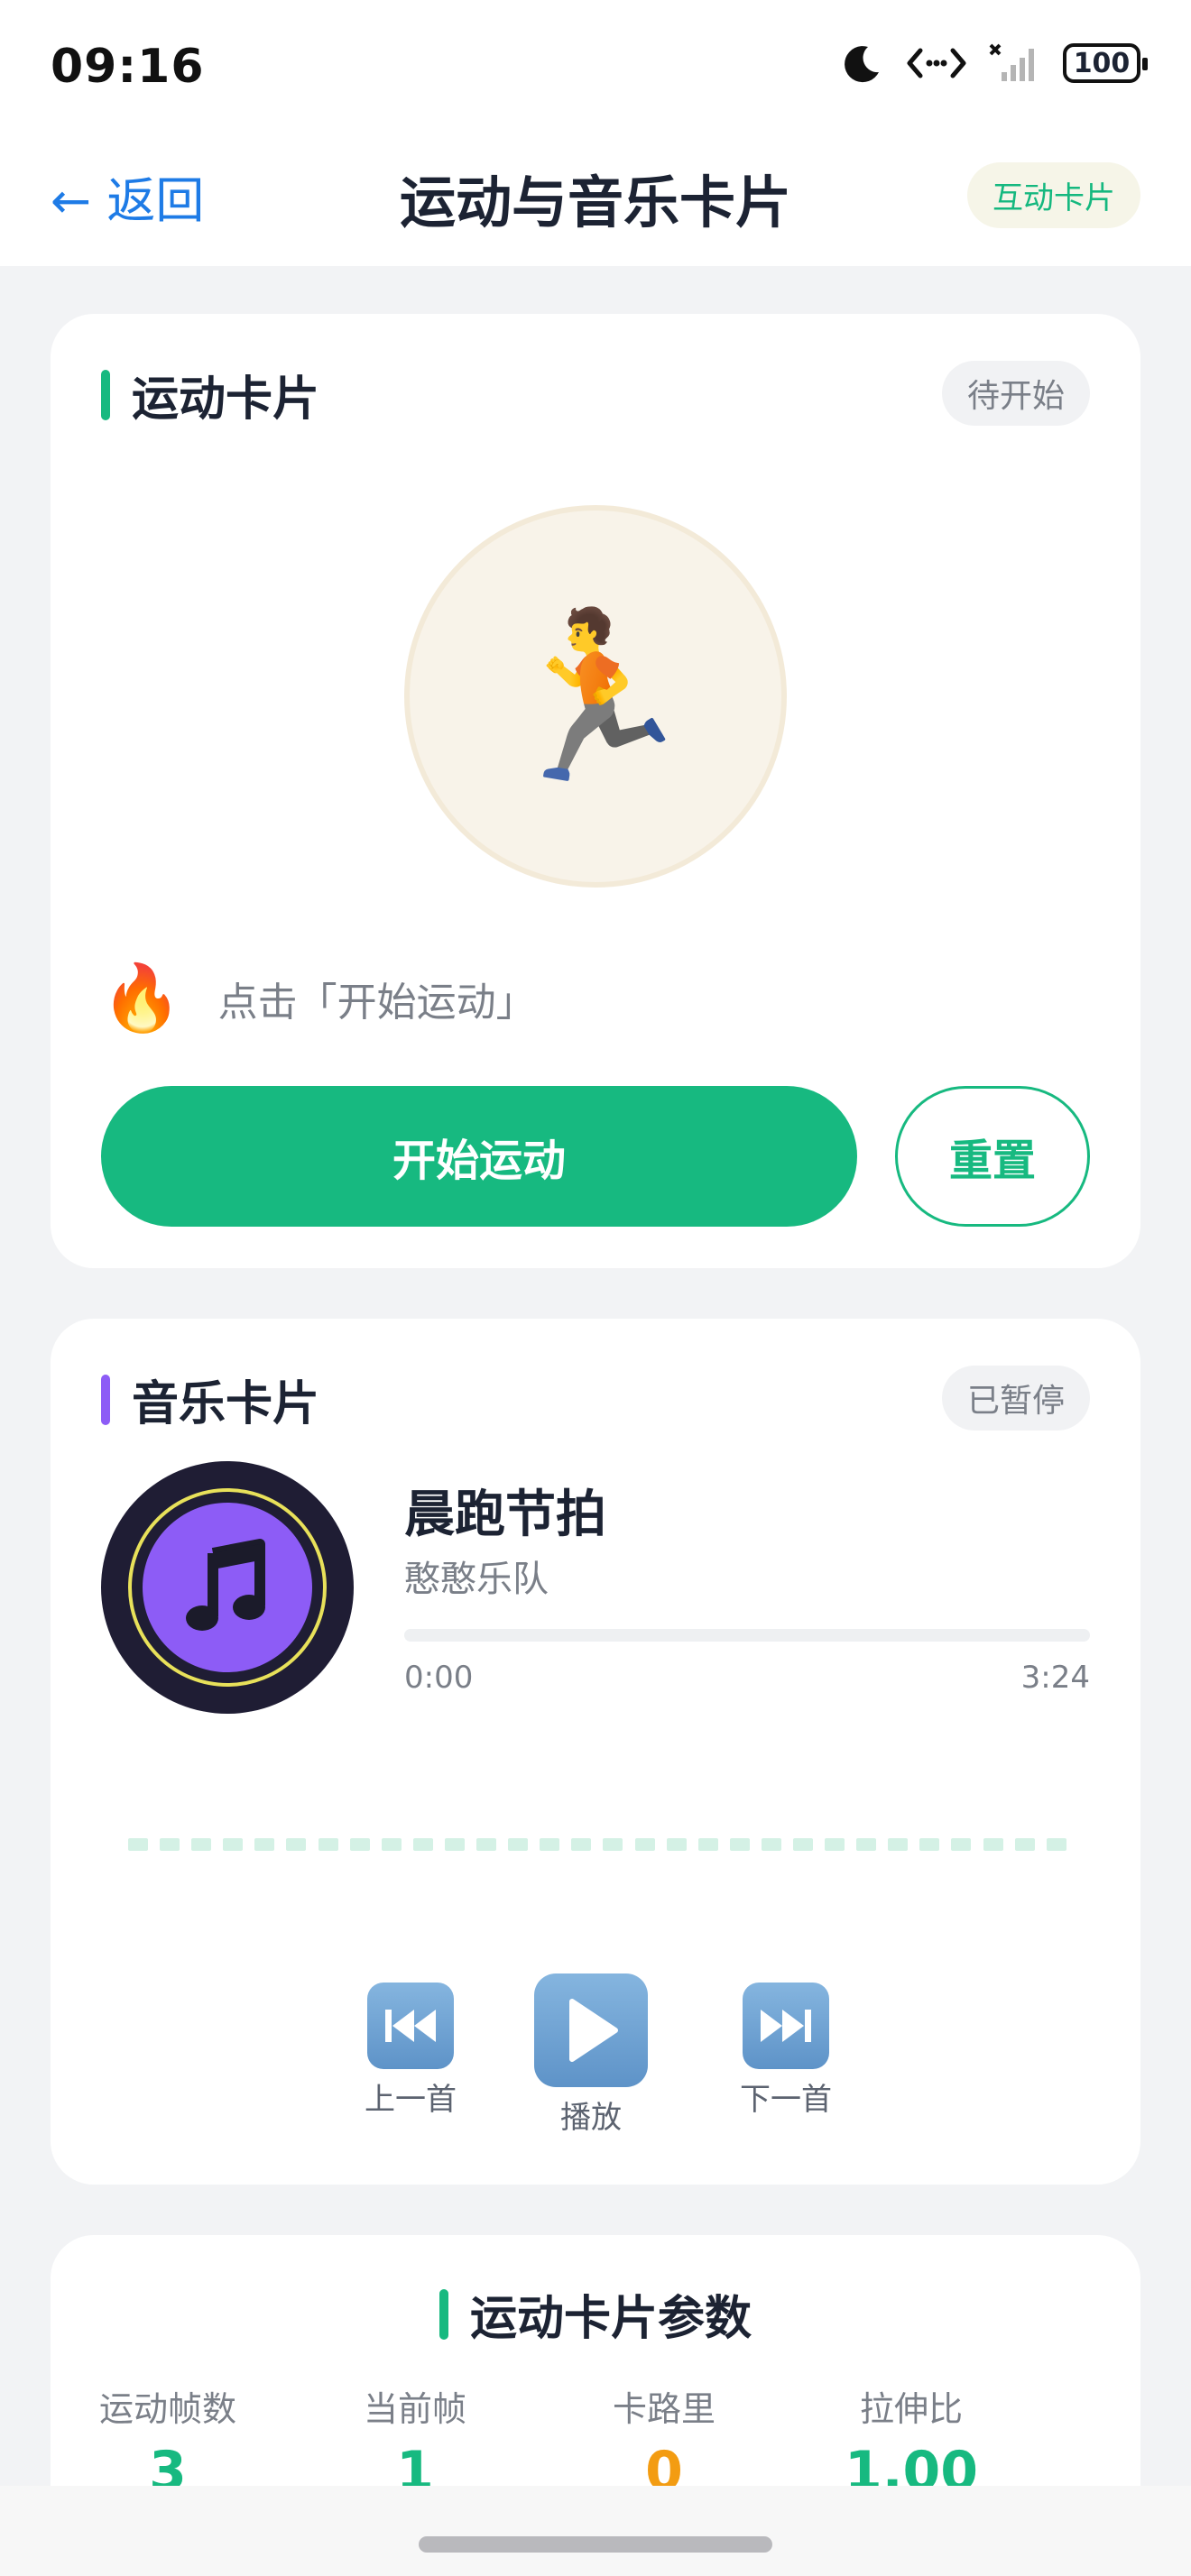  Describe the element at coordinates (476, 1579) in the screenshot. I see `song-artist: 憨憨乐队` at that location.